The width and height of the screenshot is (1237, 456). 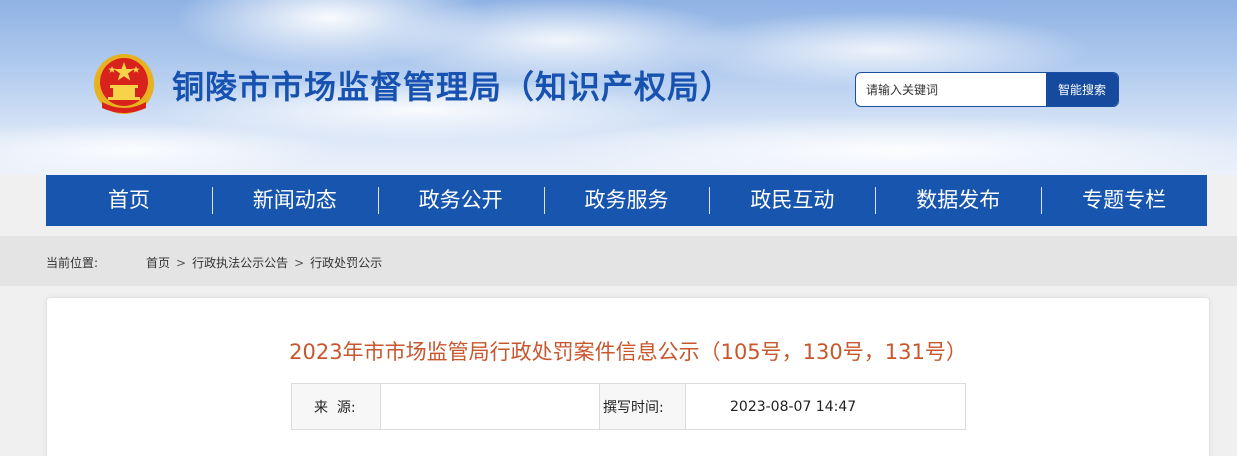 I want to click on breadcrumb-label: 当前位置:, so click(x=72, y=263).